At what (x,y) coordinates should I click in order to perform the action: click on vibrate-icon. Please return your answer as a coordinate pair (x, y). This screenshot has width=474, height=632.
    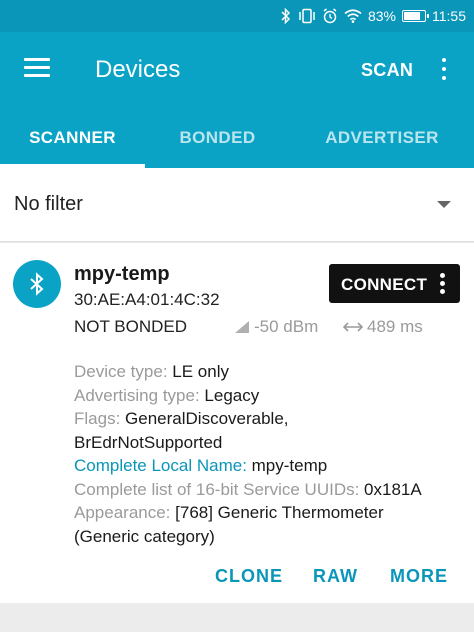
    Looking at the image, I should click on (307, 16).